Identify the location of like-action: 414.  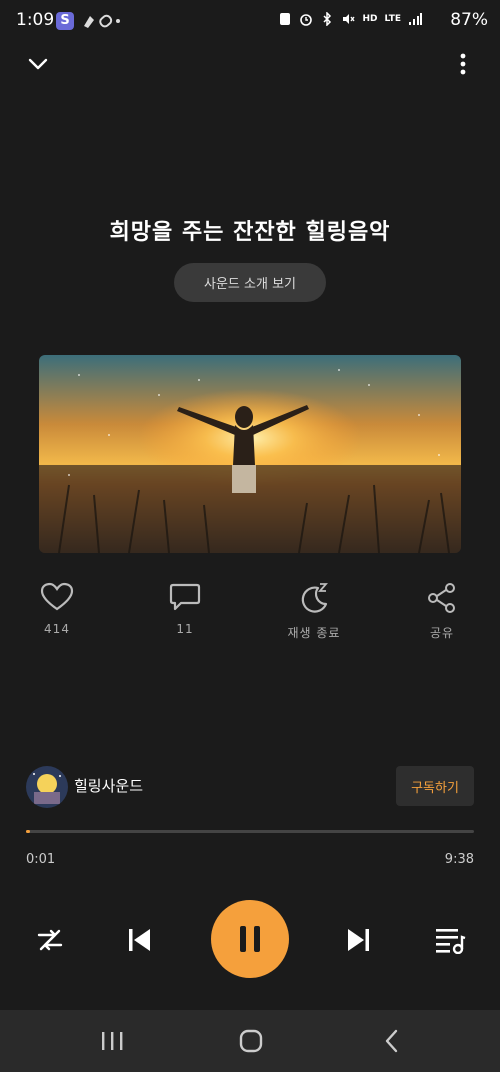
(57, 609).